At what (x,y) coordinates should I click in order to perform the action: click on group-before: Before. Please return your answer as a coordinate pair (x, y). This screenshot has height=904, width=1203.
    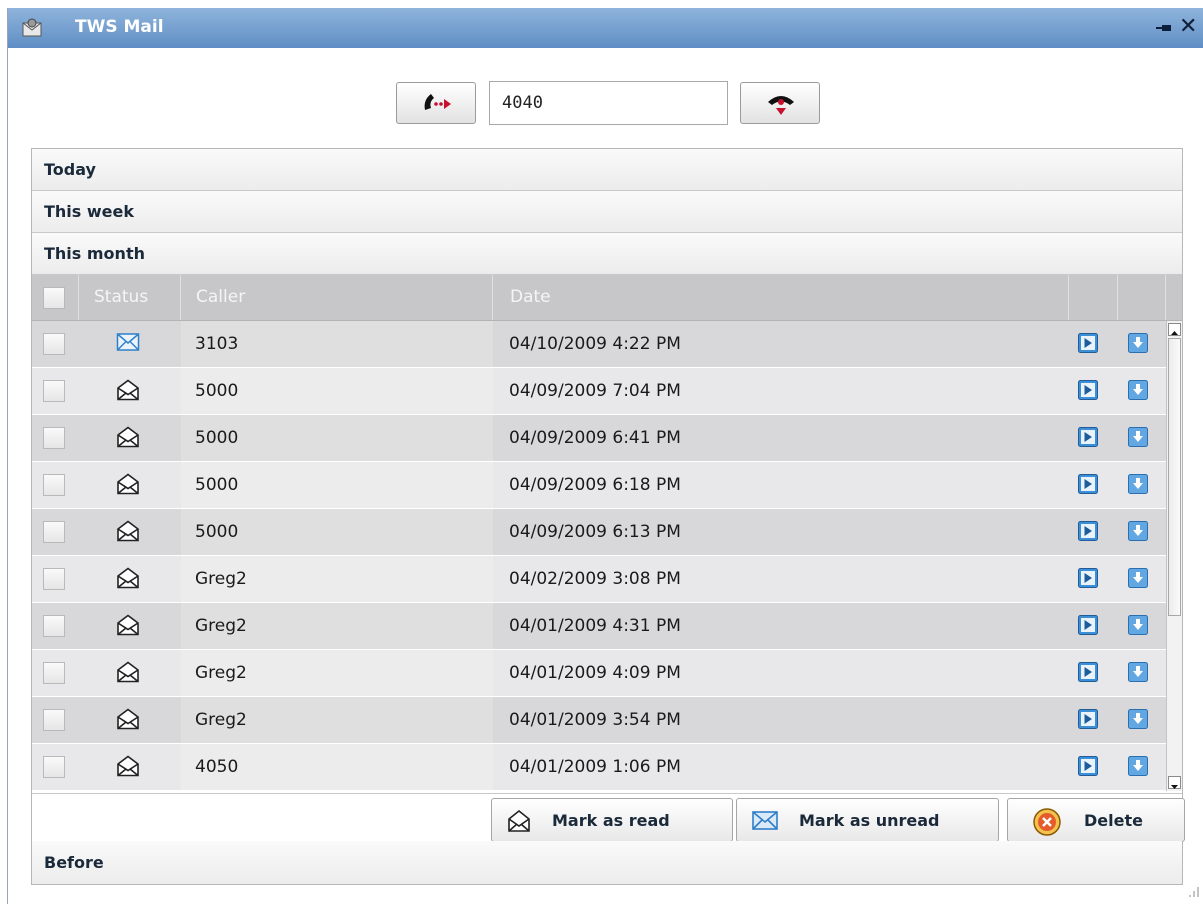
    Looking at the image, I should click on (607, 862).